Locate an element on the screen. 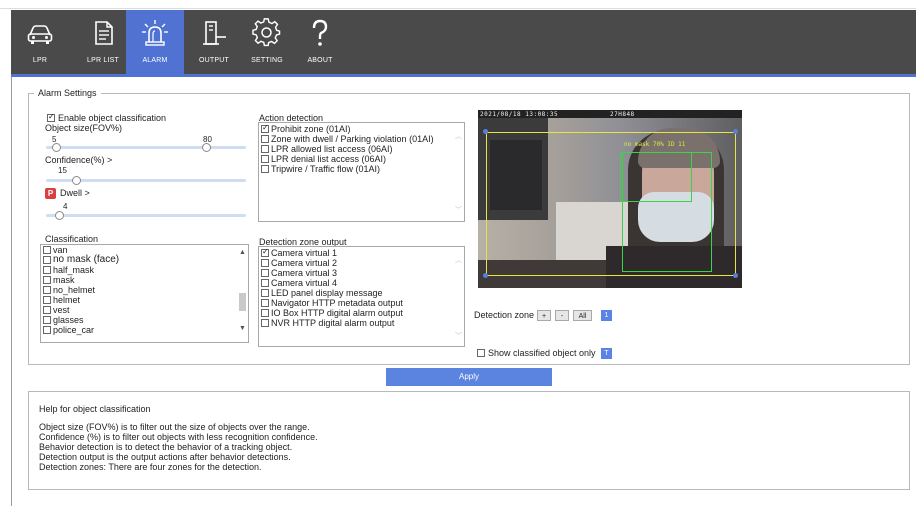  action-item: LPR allowed list access (06AI) is located at coordinates (356, 149).